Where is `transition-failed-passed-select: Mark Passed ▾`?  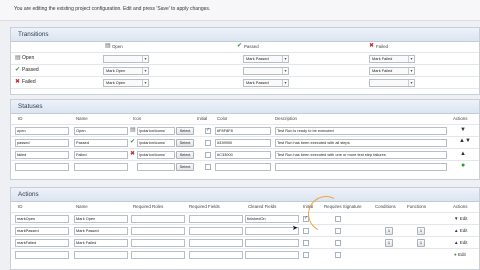 transition-failed-passed-select: Mark Passed ▾ is located at coordinates (266, 83).